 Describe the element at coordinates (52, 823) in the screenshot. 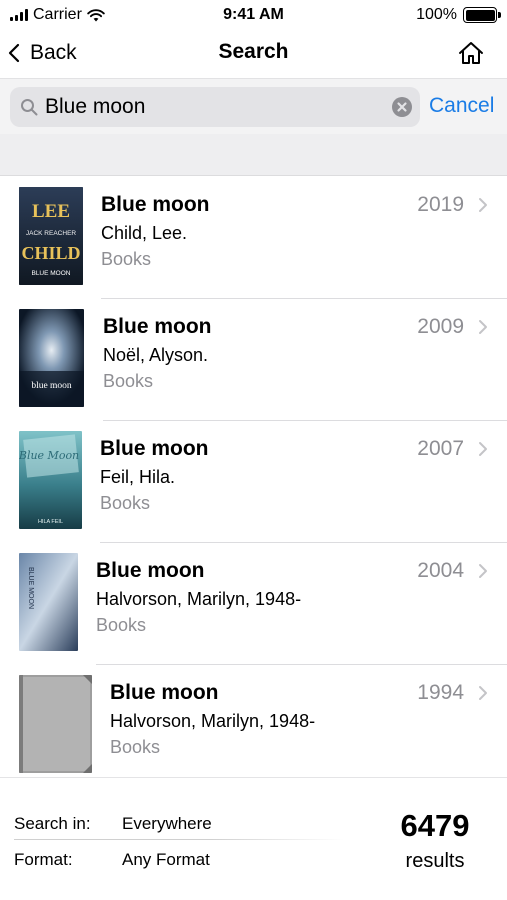

I see `search-in-label: Search in:` at that location.